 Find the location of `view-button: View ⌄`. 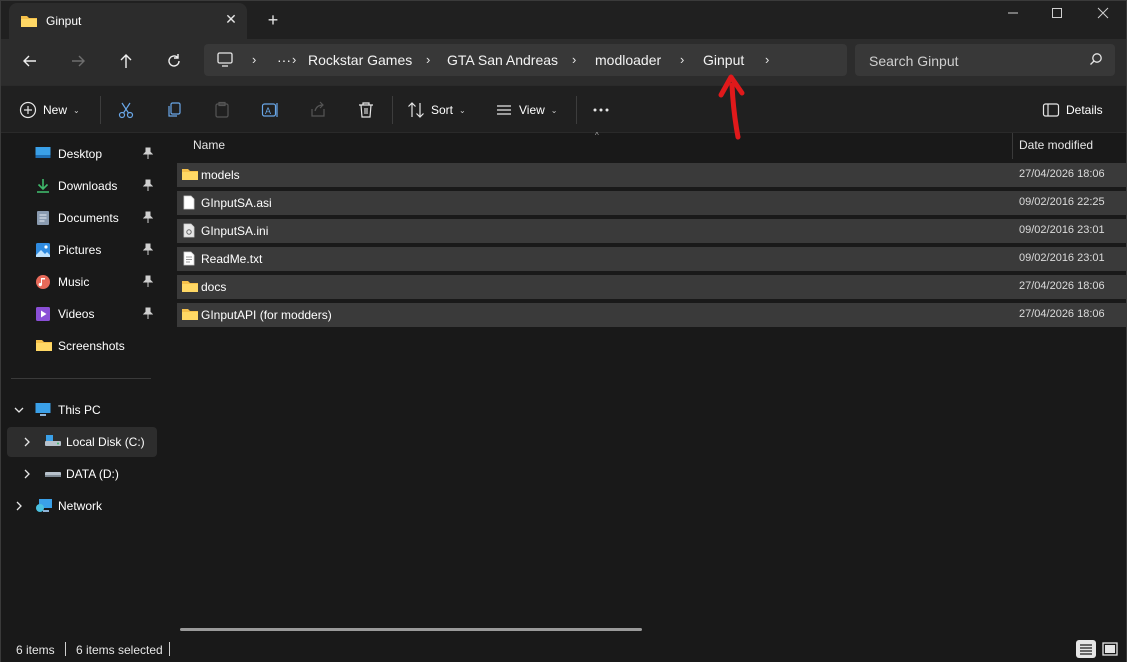

view-button: View ⌄ is located at coordinates (526, 110).